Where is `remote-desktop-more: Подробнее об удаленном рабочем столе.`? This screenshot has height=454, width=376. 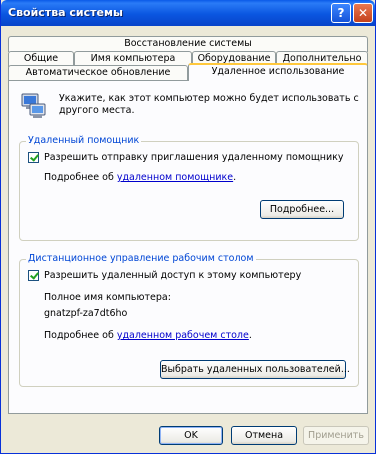 remote-desktop-more: Подробнее об удаленном рабочем столе. is located at coordinates (148, 335).